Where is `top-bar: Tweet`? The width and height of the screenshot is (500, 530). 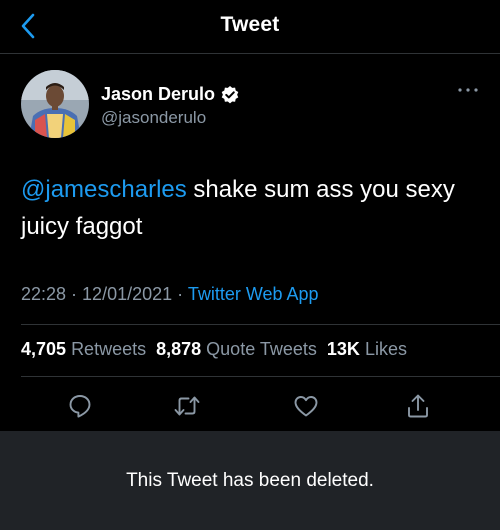
top-bar: Tweet is located at coordinates (250, 27).